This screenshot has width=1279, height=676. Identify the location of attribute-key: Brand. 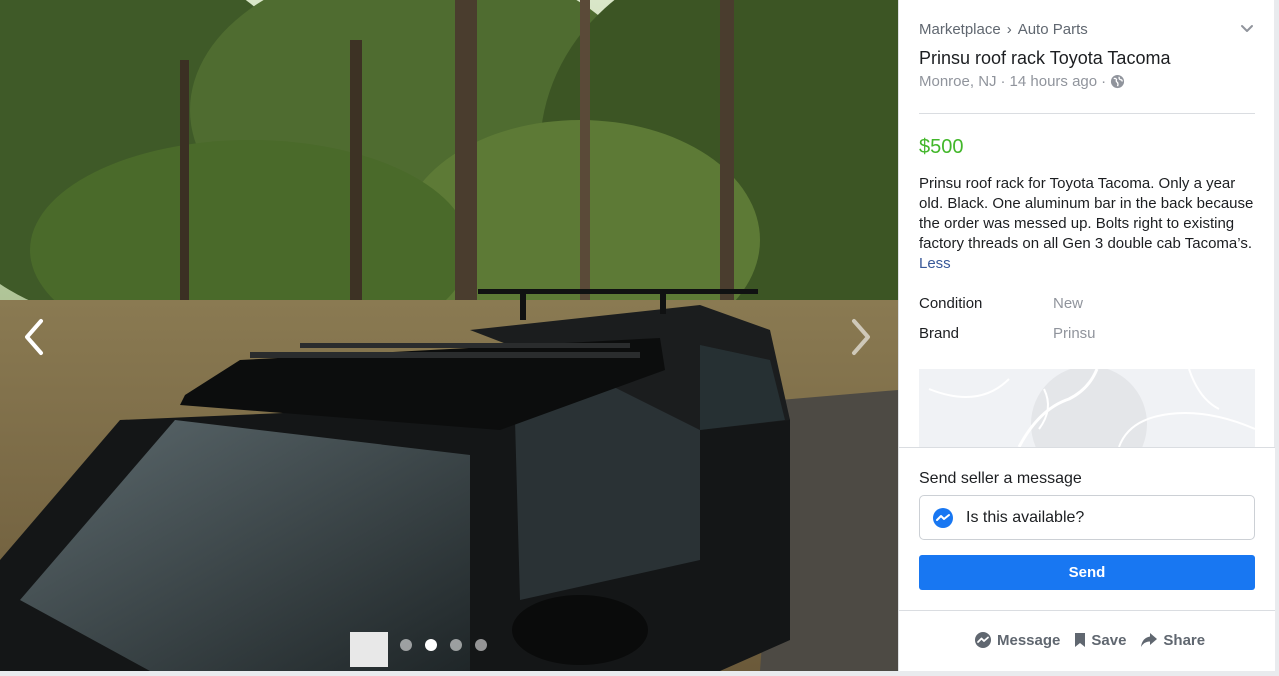
(939, 333).